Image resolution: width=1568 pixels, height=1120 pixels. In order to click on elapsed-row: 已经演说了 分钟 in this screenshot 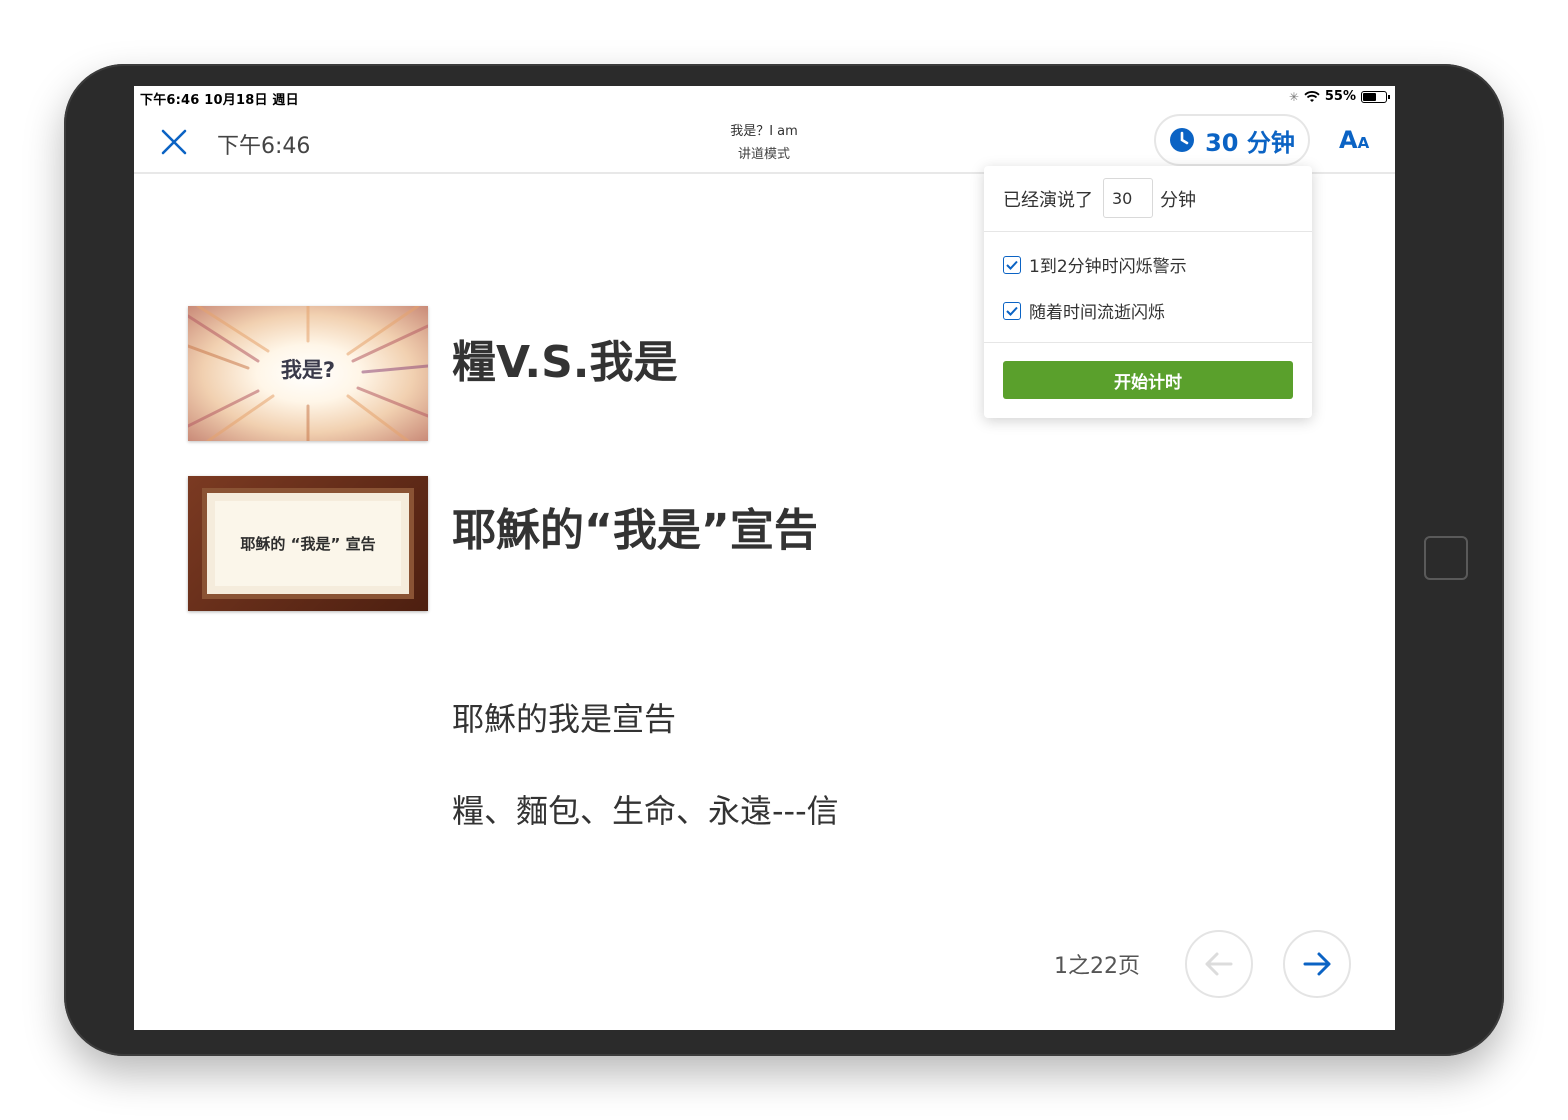, I will do `click(1148, 199)`.